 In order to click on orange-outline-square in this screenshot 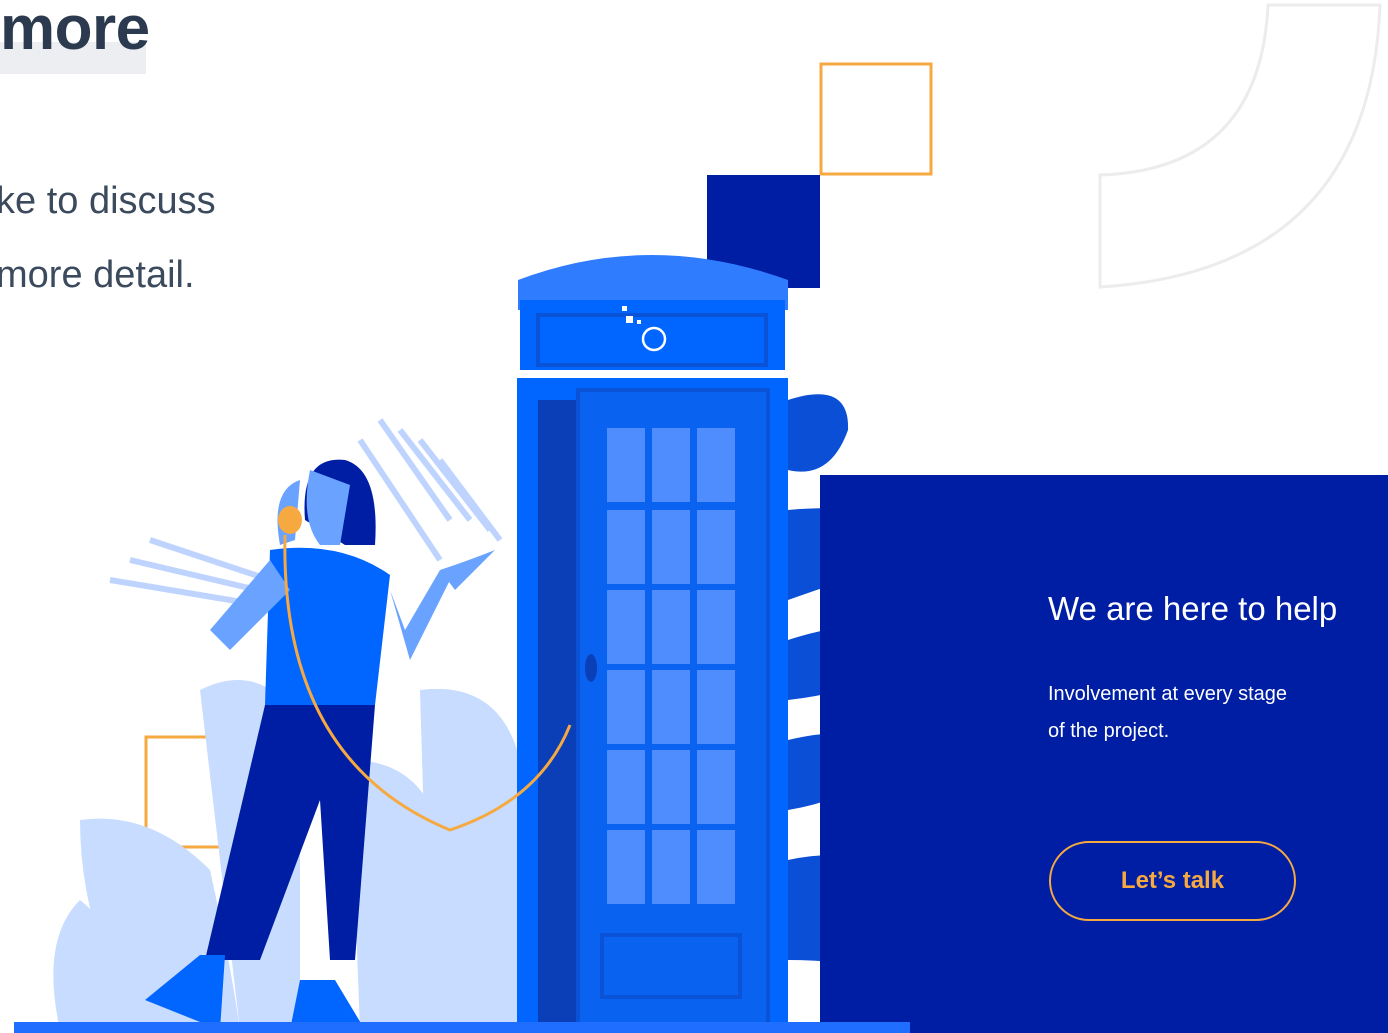, I will do `click(876, 119)`.